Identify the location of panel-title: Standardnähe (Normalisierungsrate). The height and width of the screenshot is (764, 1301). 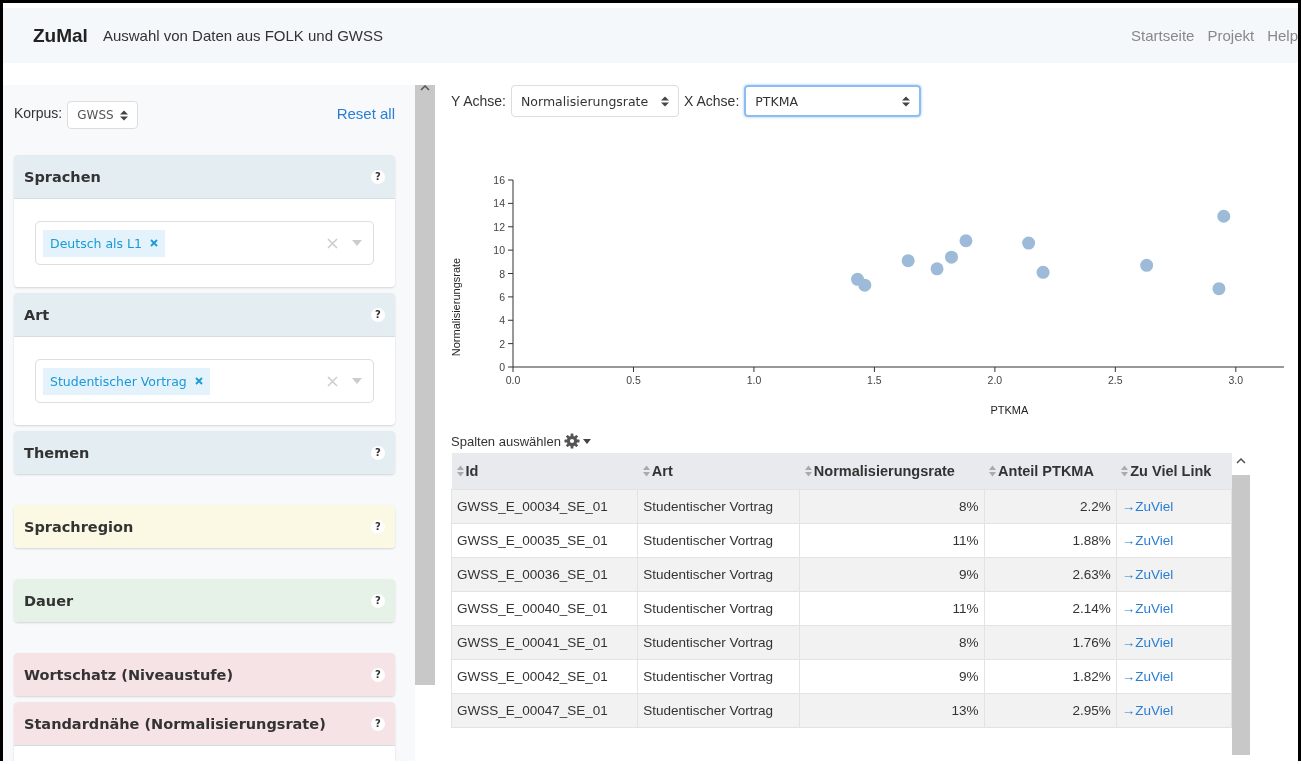
(175, 723).